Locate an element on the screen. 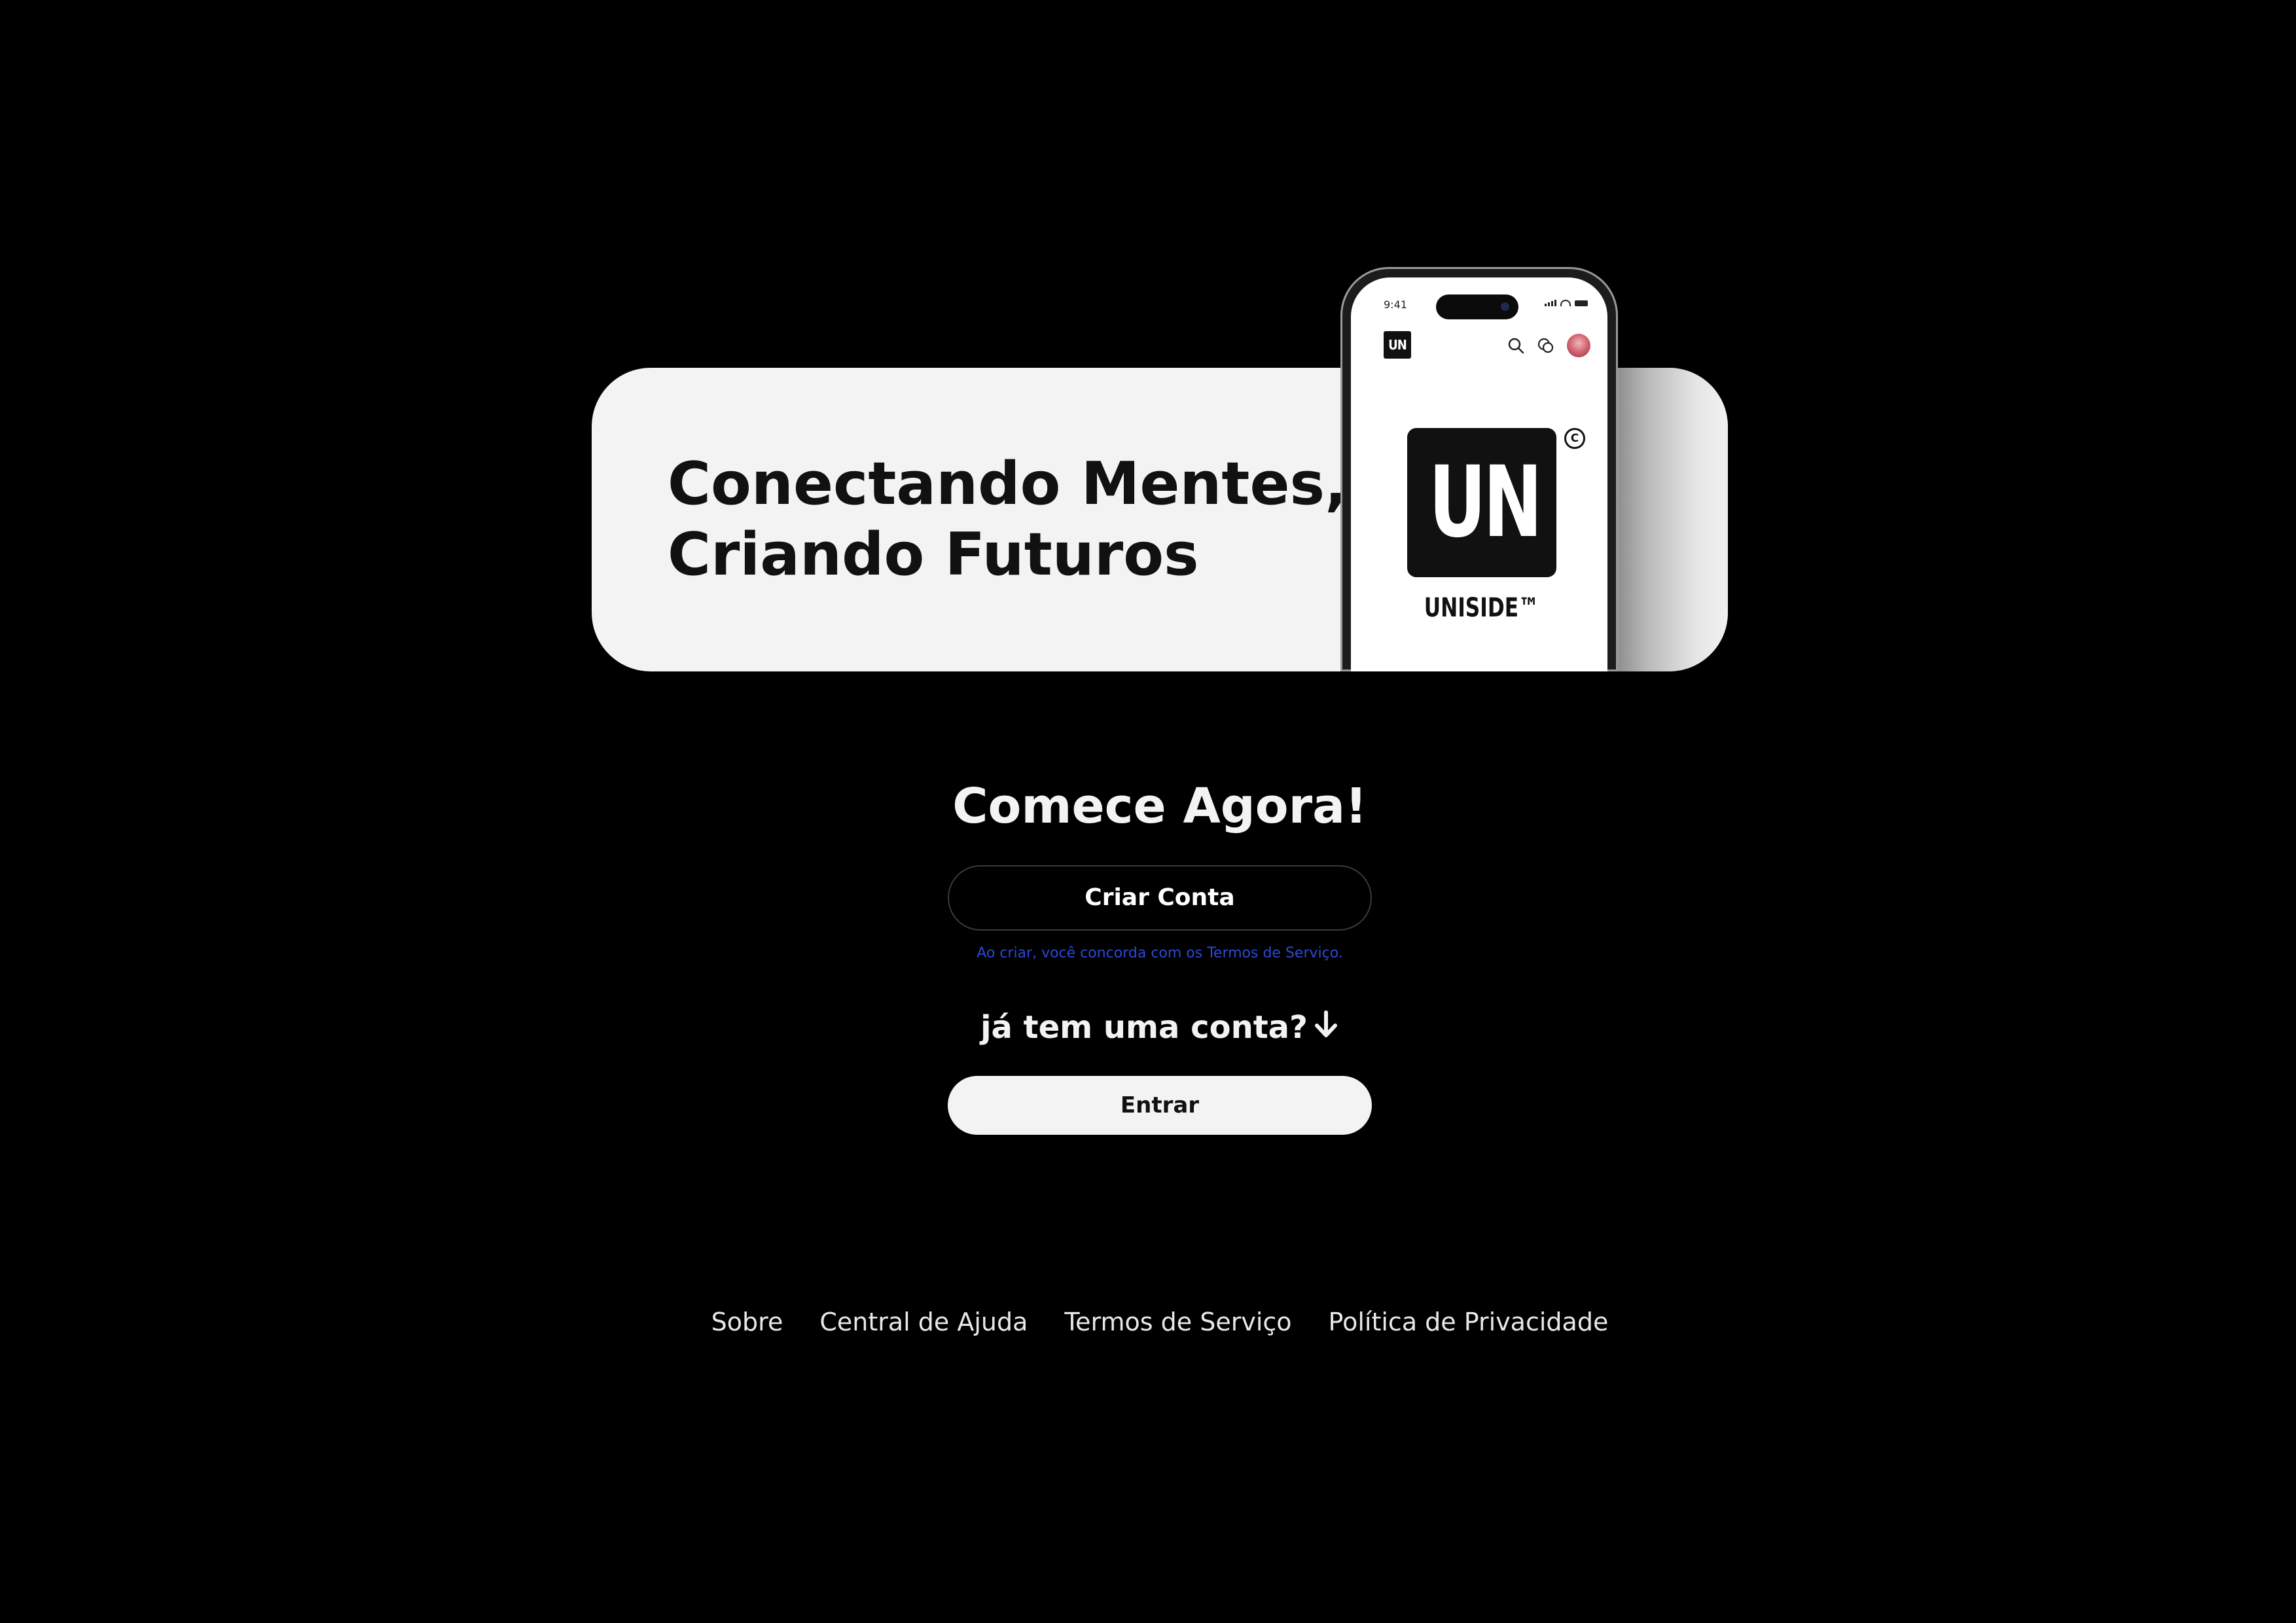  phone-mockup: 9:41 UN UN C UNISIDE™ is located at coordinates (1479, 469).